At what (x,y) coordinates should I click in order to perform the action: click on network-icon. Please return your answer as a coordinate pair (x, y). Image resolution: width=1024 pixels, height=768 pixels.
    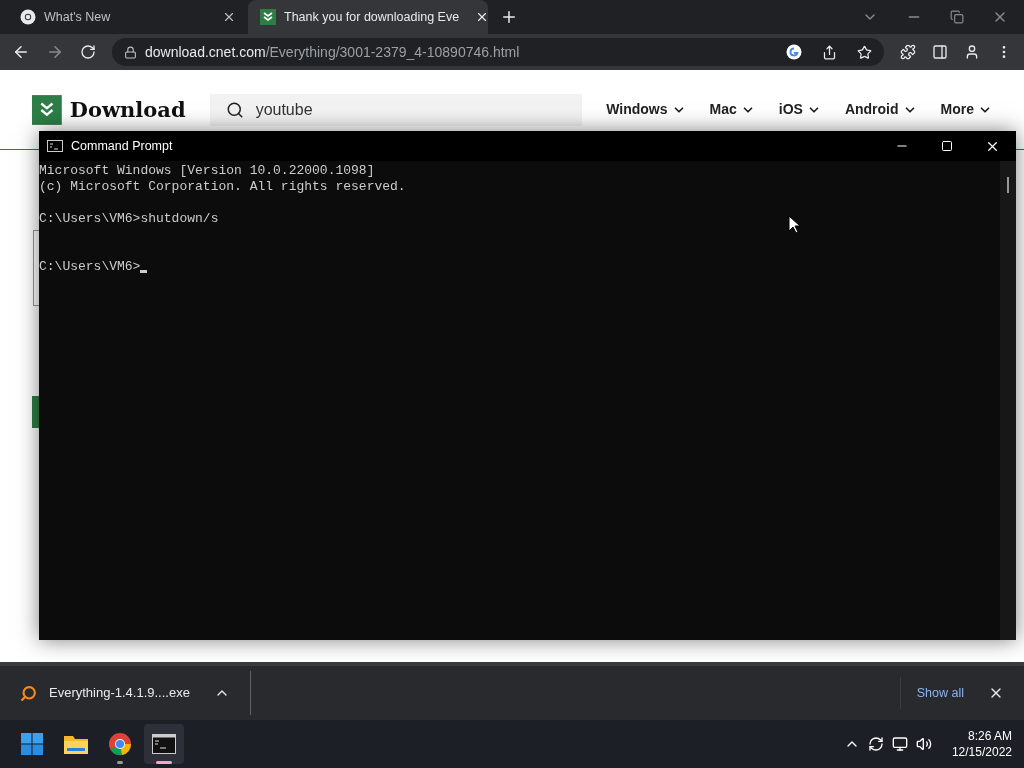
    Looking at the image, I should click on (899, 744).